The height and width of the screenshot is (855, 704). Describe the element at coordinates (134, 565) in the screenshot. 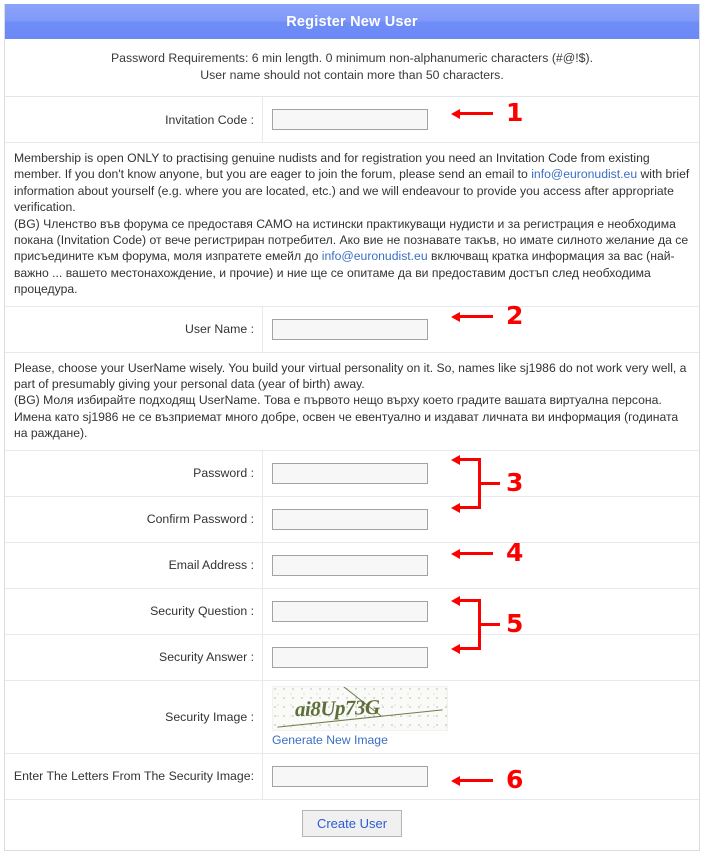

I see `label-email-address: Email Address :` at that location.